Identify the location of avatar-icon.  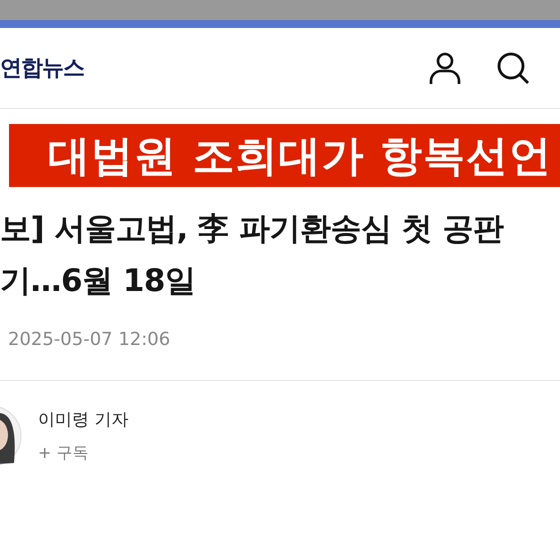
(11, 436).